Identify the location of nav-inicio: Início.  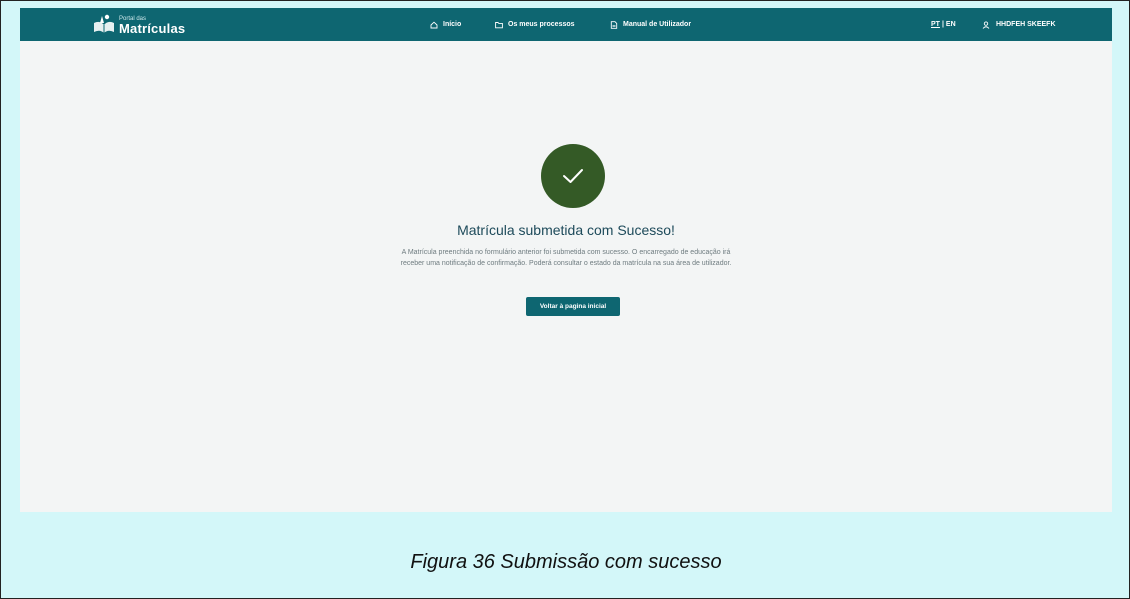
(445, 24).